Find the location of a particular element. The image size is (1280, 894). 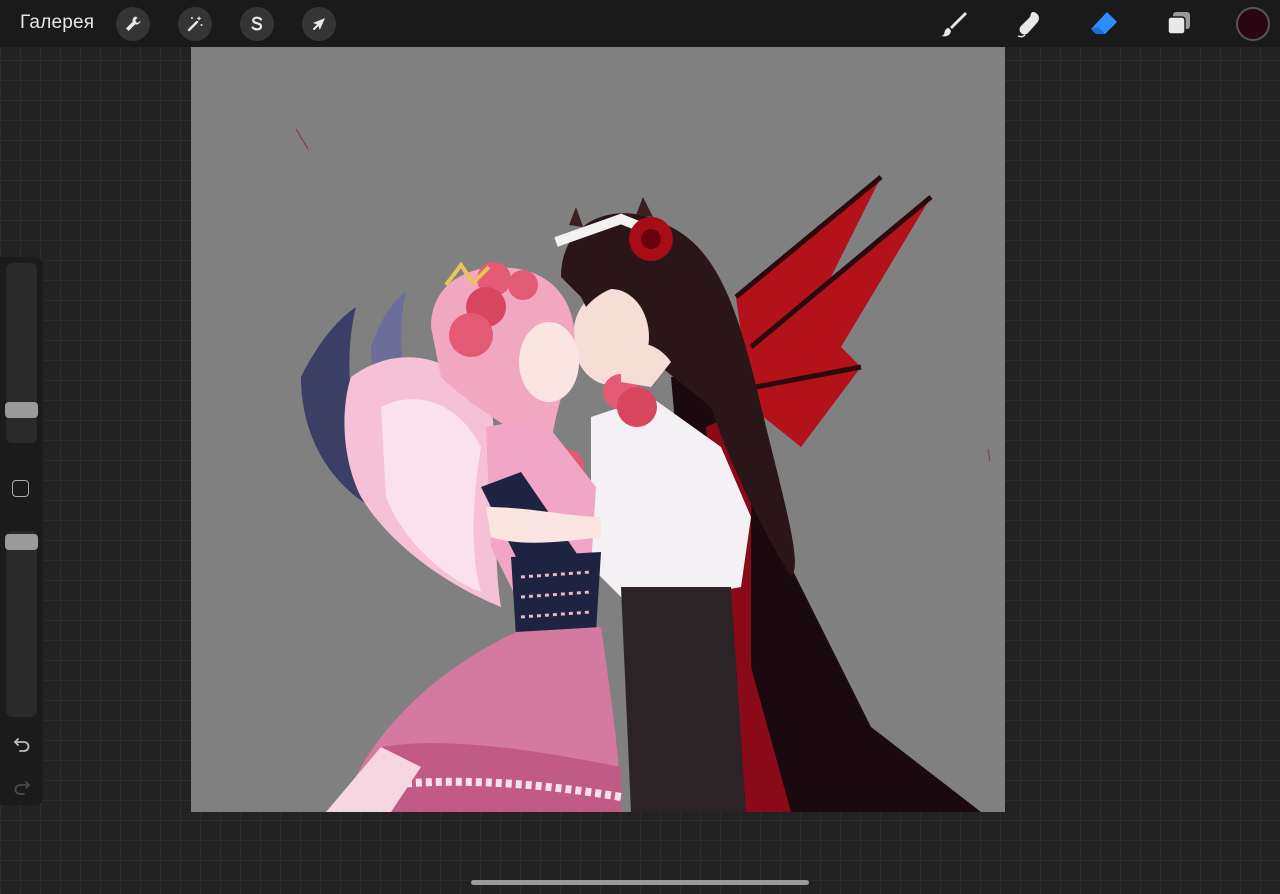

color-picker-button is located at coordinates (1253, 24).